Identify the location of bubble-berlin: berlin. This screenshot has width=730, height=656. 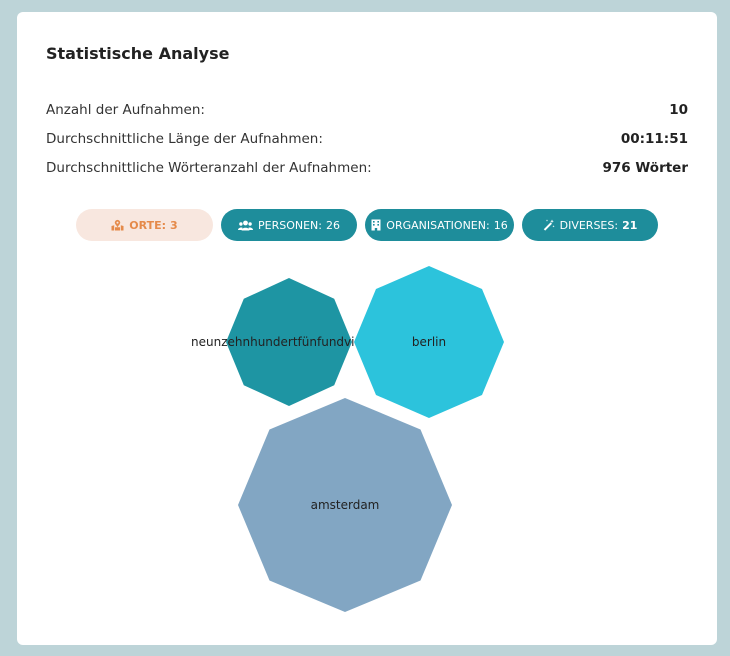
(429, 342).